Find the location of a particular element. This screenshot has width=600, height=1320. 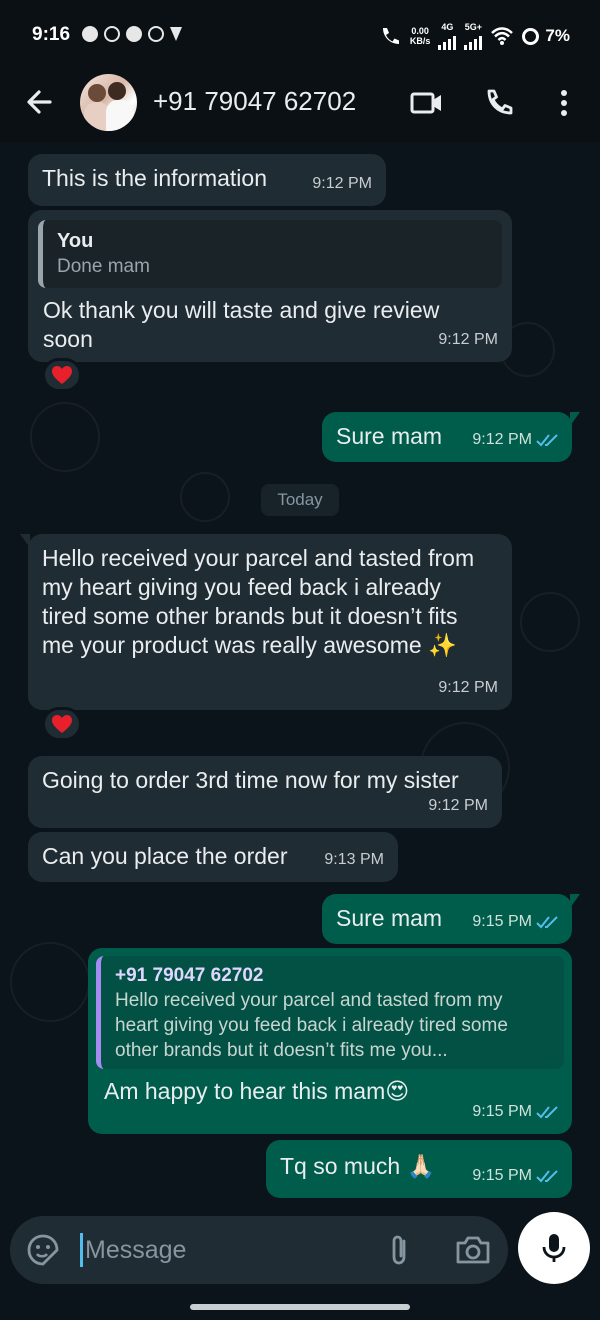

quoted-sender: You is located at coordinates (75, 241).